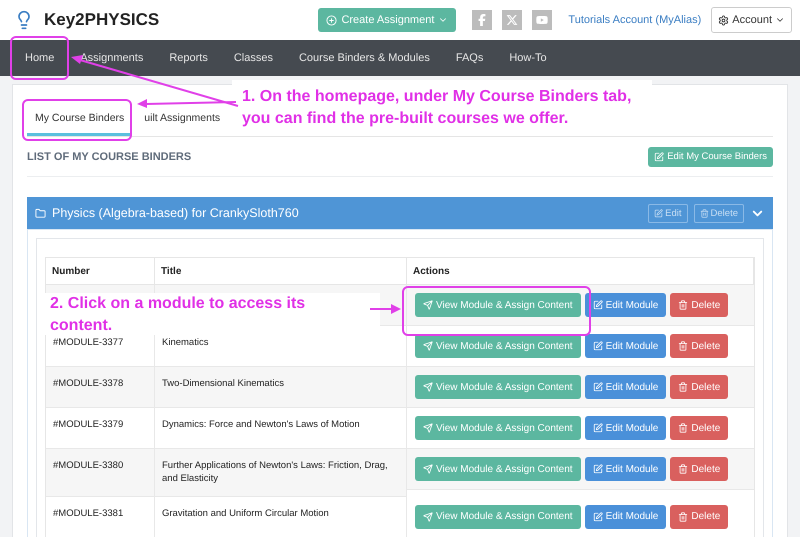 The height and width of the screenshot is (537, 800). Describe the element at coordinates (469, 58) in the screenshot. I see `nav-item: FAQs` at that location.